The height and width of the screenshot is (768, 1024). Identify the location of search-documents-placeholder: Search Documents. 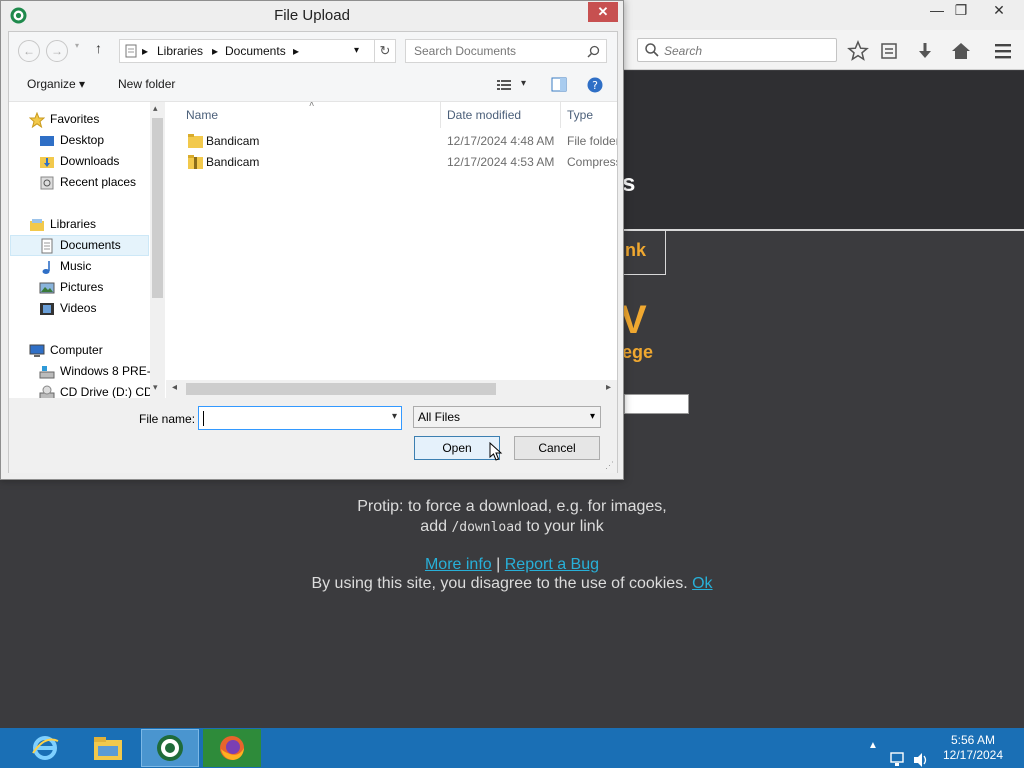
(465, 51).